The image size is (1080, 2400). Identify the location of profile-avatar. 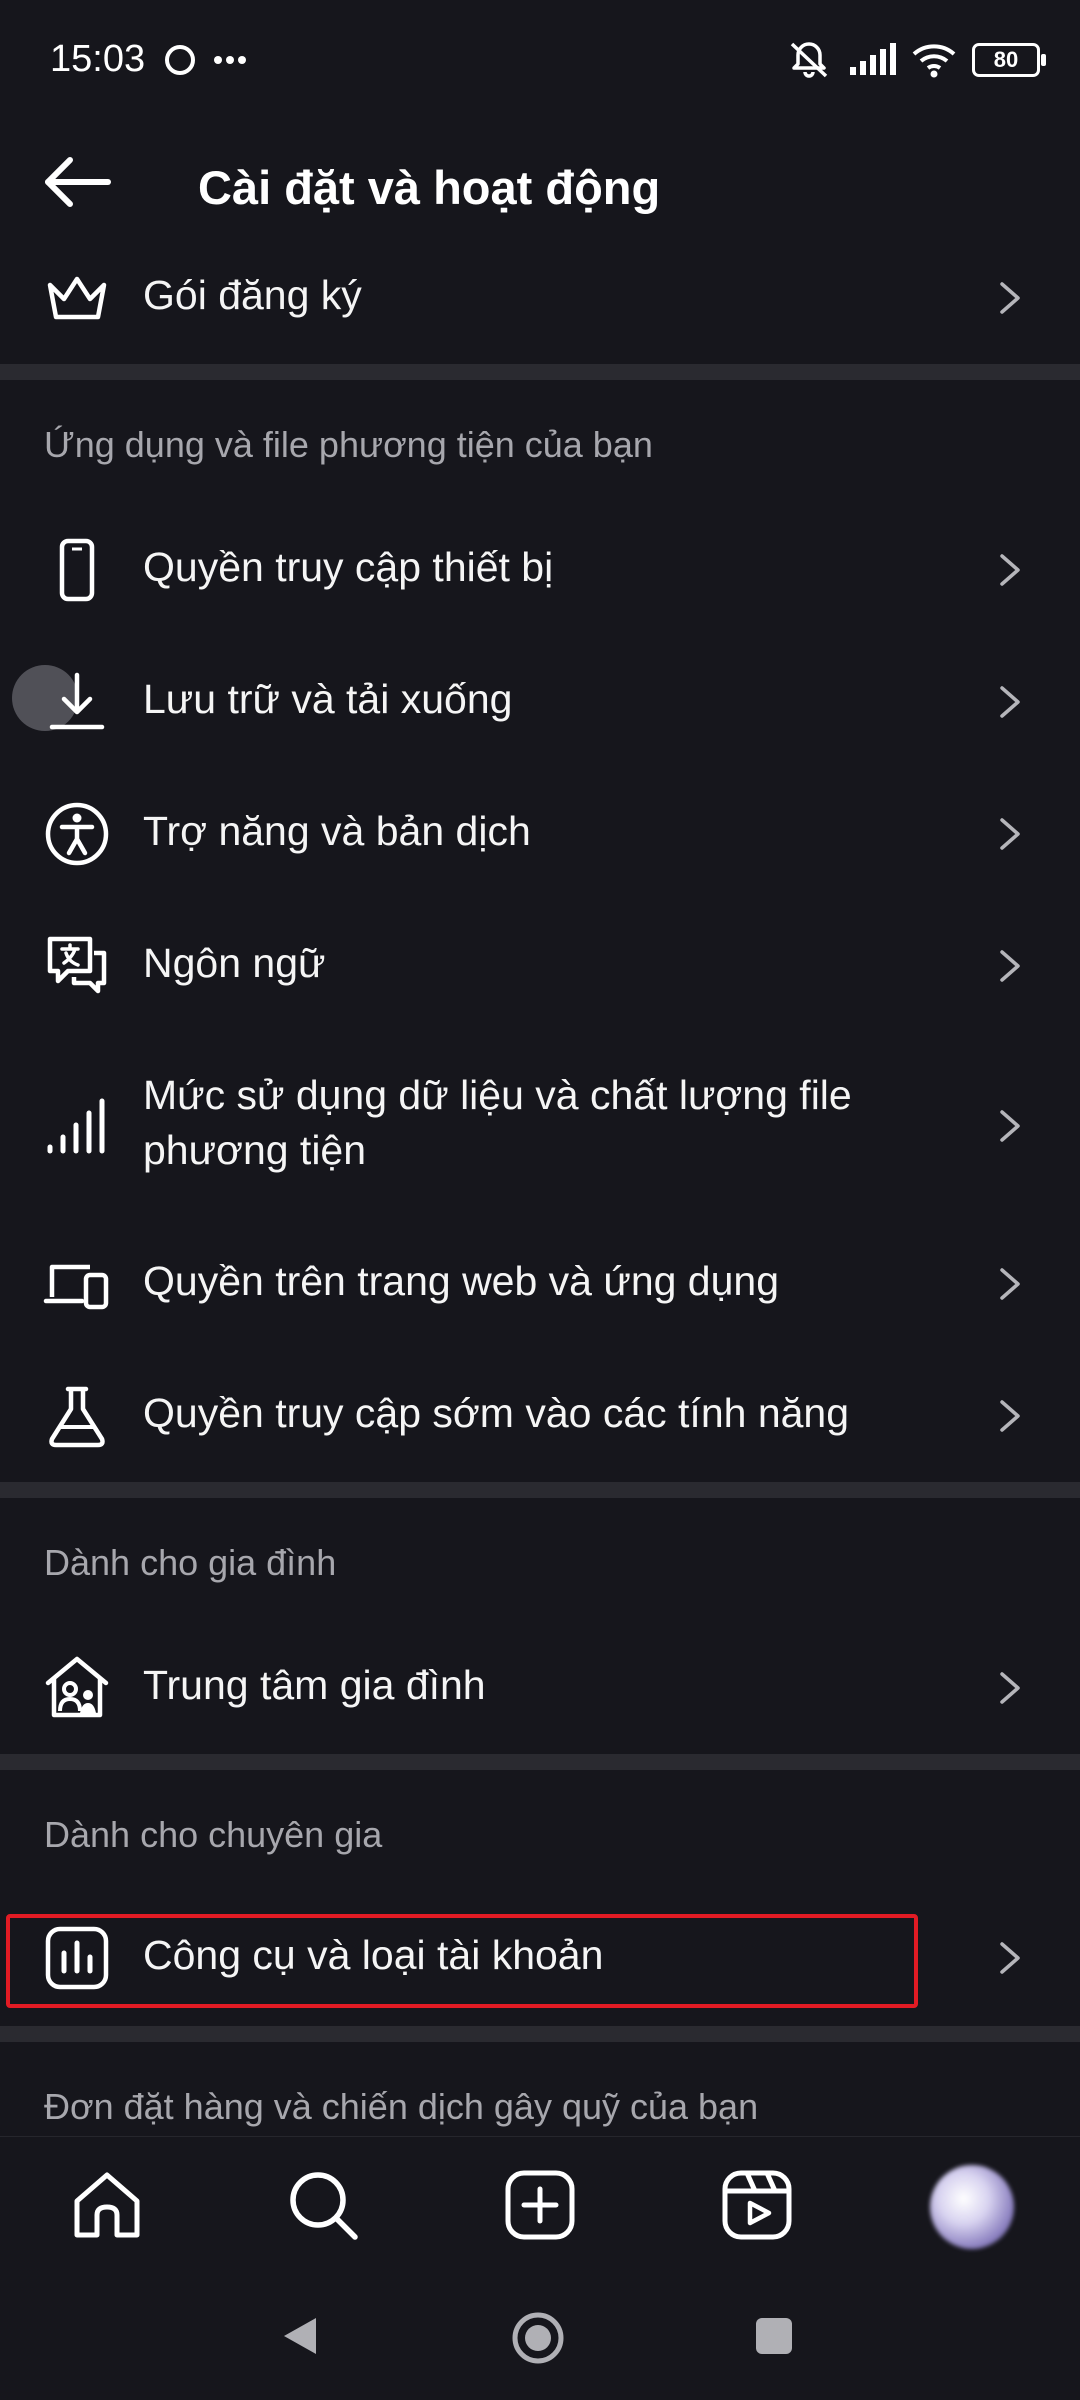
(972, 2207).